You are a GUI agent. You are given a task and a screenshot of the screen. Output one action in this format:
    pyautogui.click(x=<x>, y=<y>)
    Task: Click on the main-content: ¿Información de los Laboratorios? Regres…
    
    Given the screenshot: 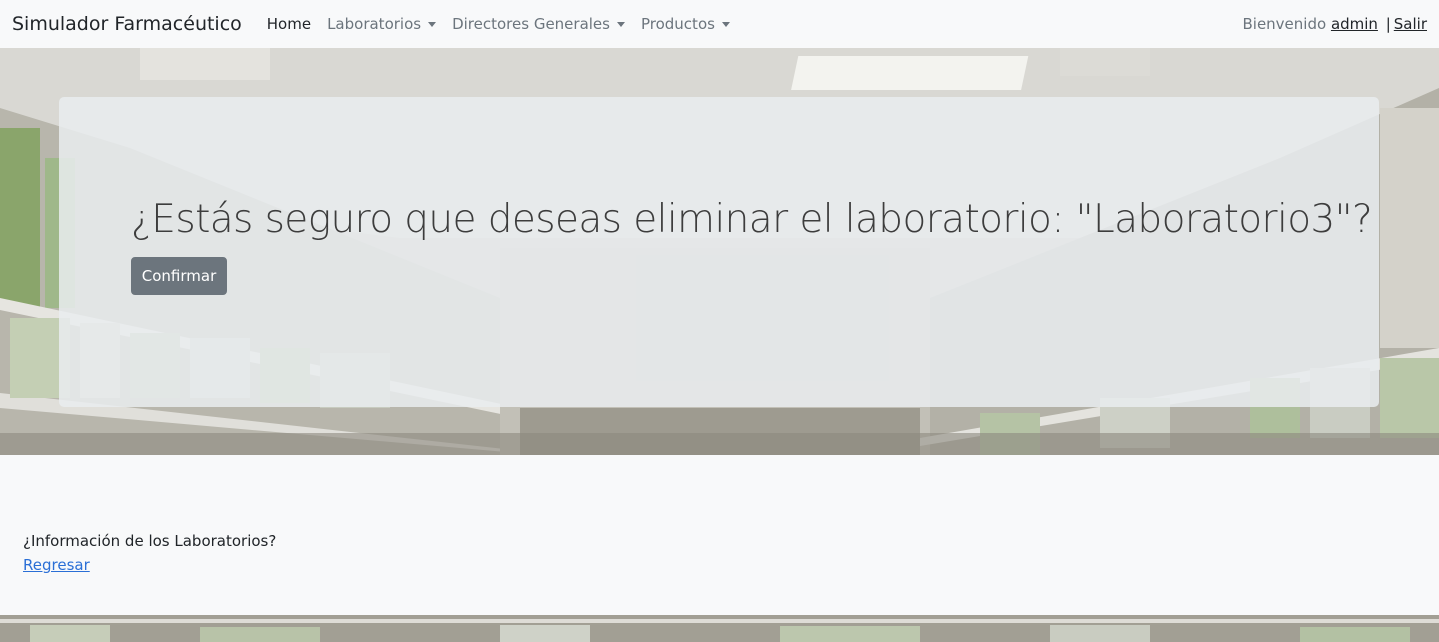 What is the action you would take?
    pyautogui.click(x=149, y=553)
    